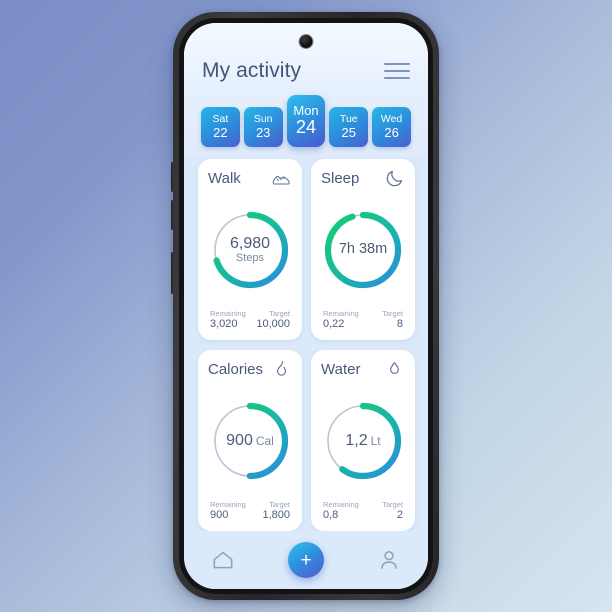  I want to click on card-header: Sleep, so click(363, 178).